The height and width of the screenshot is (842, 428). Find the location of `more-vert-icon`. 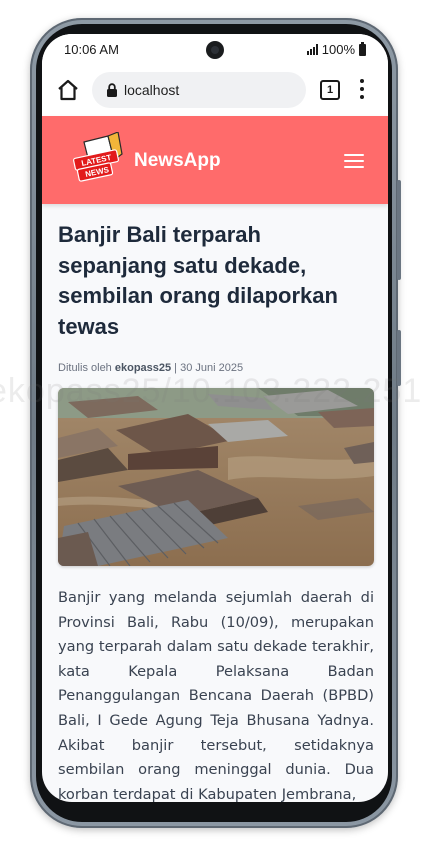

more-vert-icon is located at coordinates (362, 89).